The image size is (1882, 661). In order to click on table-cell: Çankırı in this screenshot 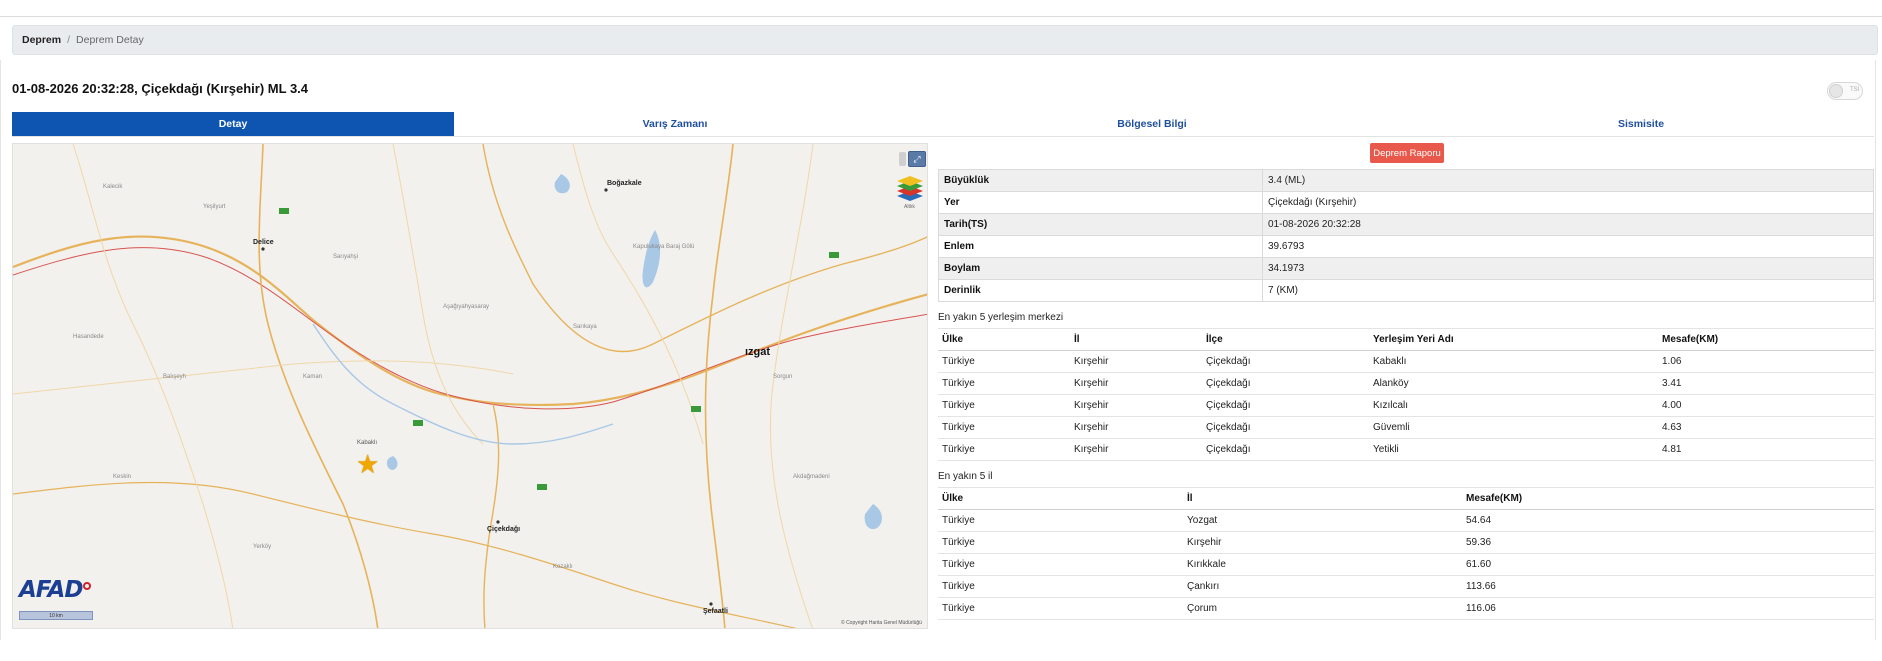, I will do `click(1322, 586)`.